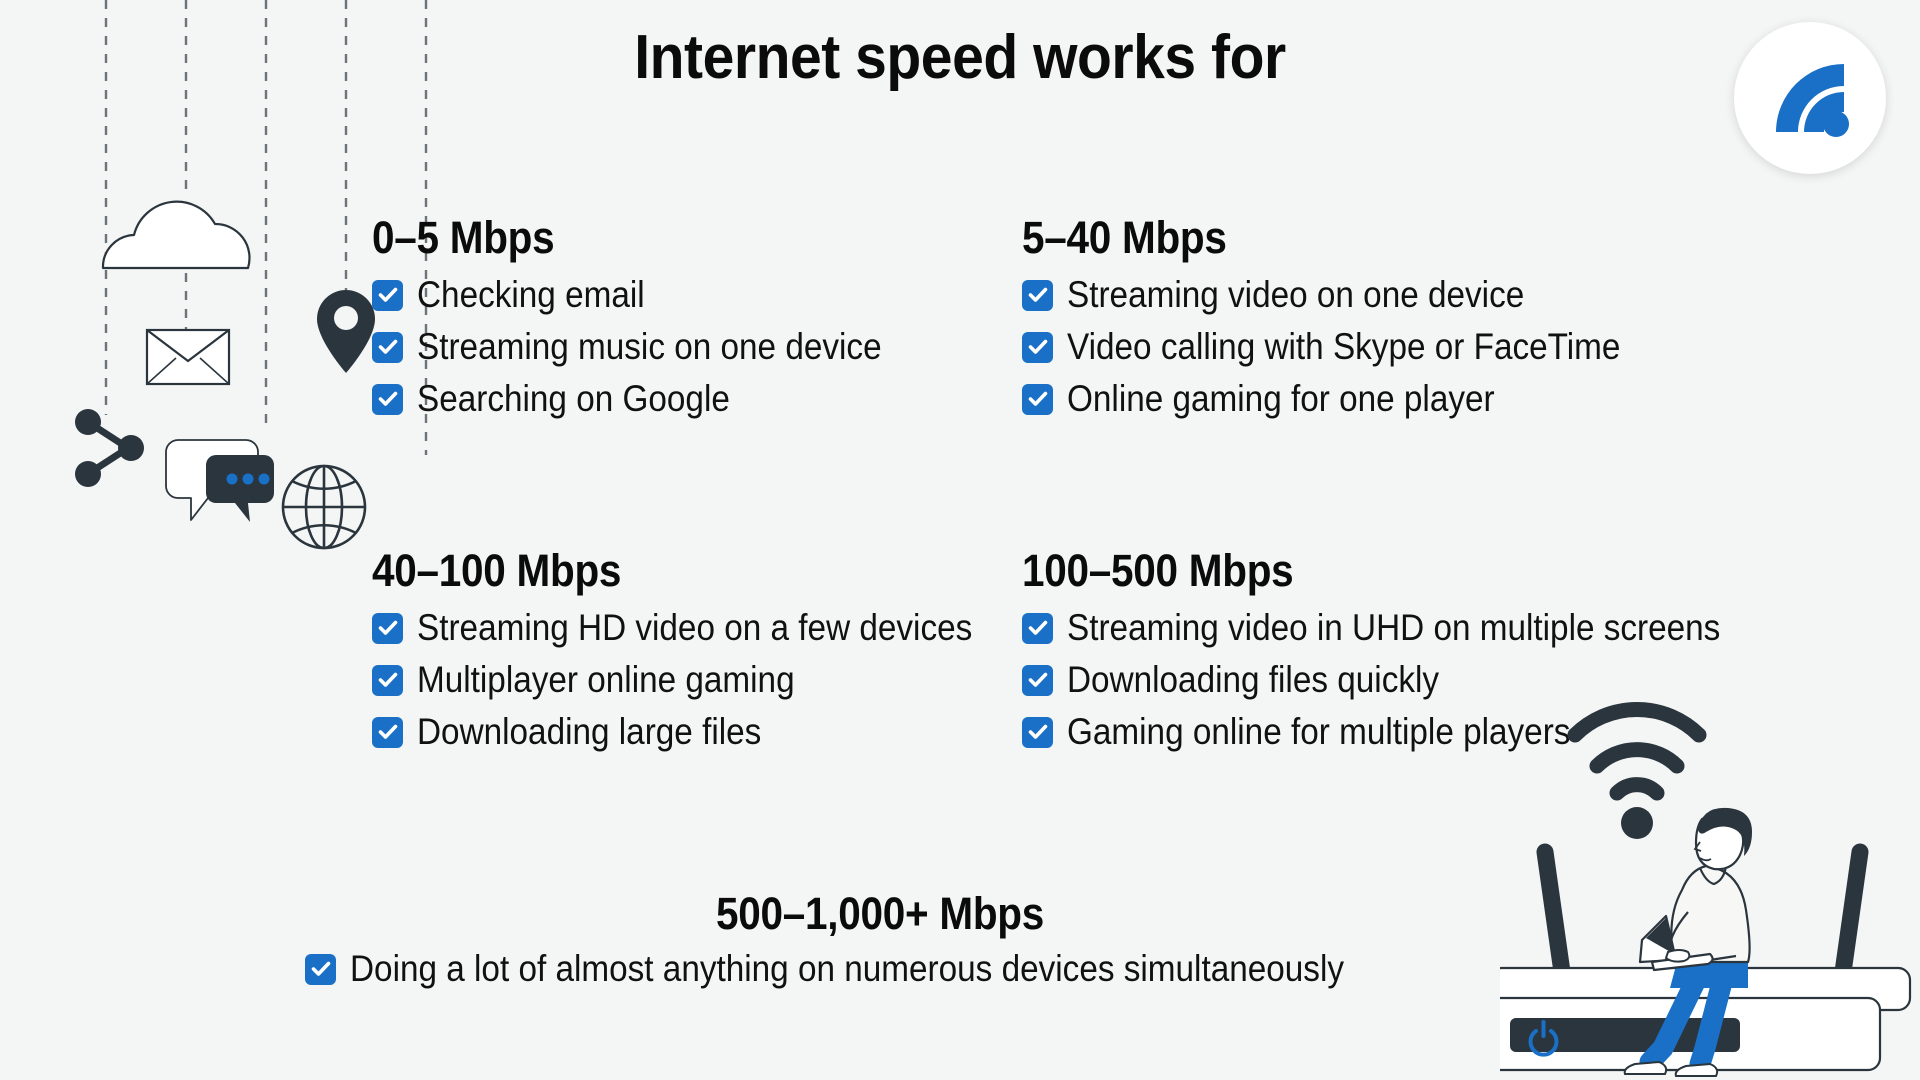  What do you see at coordinates (1158, 570) in the screenshot?
I see `tier-heading: 100–500 Mbps` at bounding box center [1158, 570].